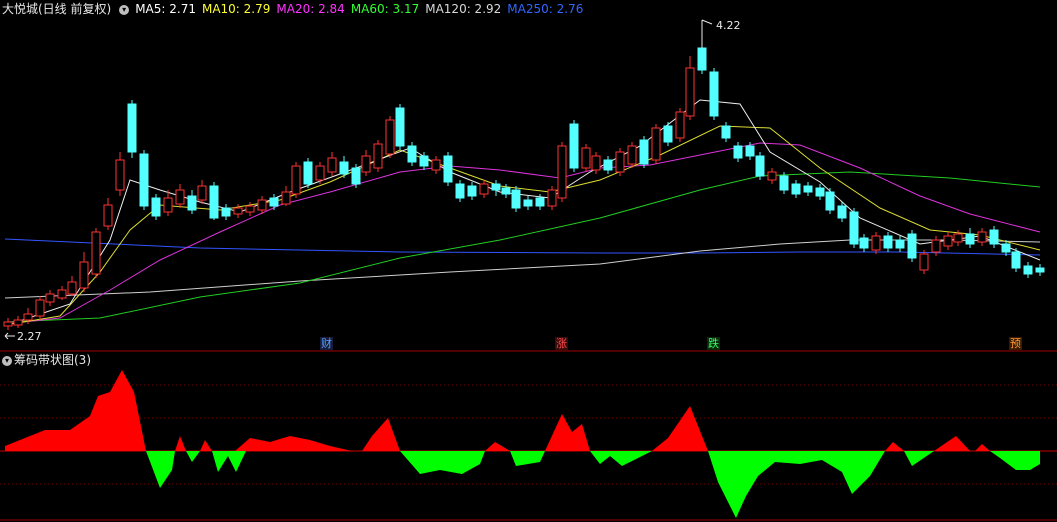  What do you see at coordinates (728, 25) in the screenshot?
I see `max-price-label: 4.22` at bounding box center [728, 25].